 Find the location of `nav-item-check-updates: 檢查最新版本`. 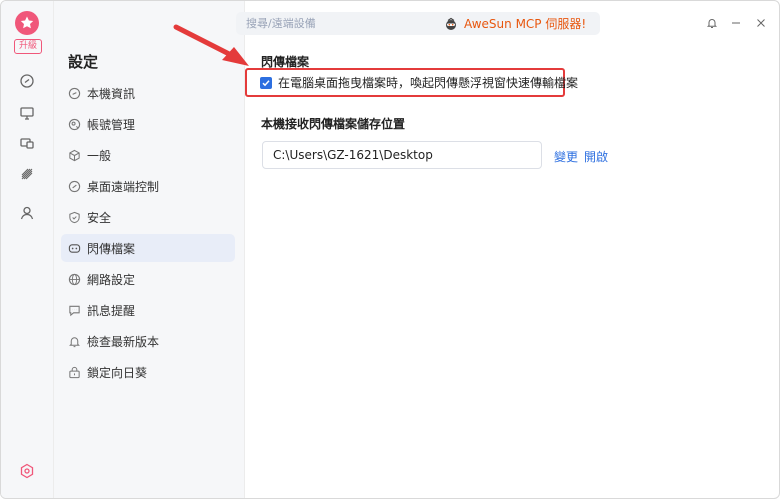

nav-item-check-updates: 檢查最新版本 is located at coordinates (148, 341).